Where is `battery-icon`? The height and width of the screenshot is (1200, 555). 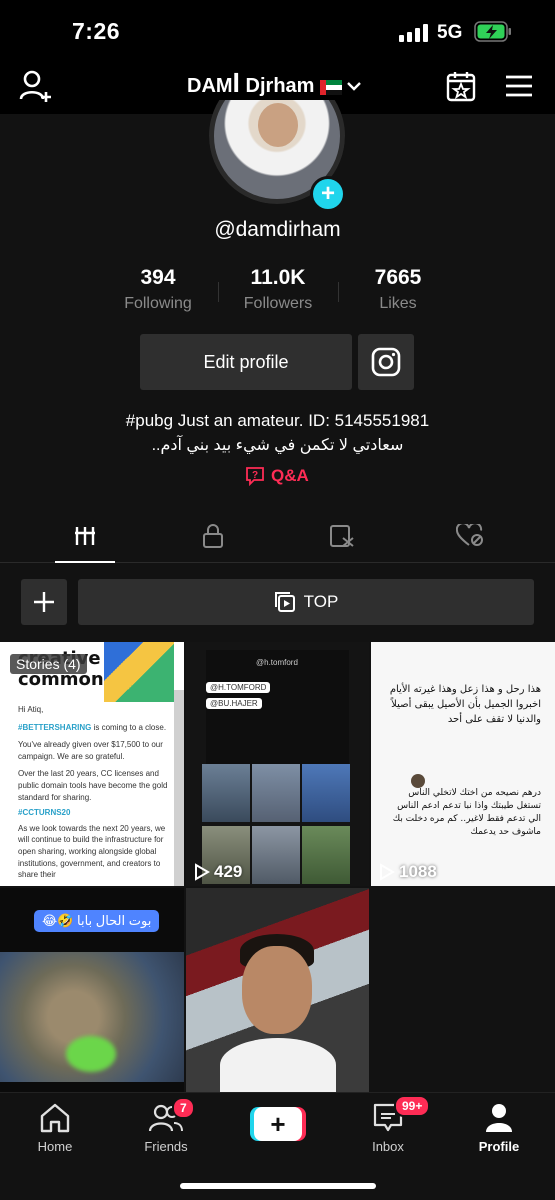
battery-icon is located at coordinates (492, 31).